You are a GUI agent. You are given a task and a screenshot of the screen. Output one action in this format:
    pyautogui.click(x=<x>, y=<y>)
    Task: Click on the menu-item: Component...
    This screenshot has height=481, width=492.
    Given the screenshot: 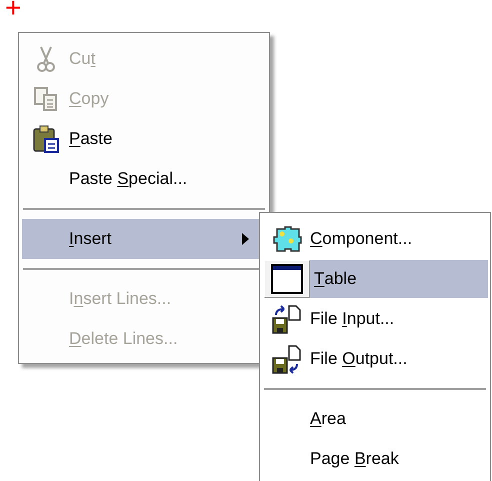 What is the action you would take?
    pyautogui.click(x=375, y=239)
    